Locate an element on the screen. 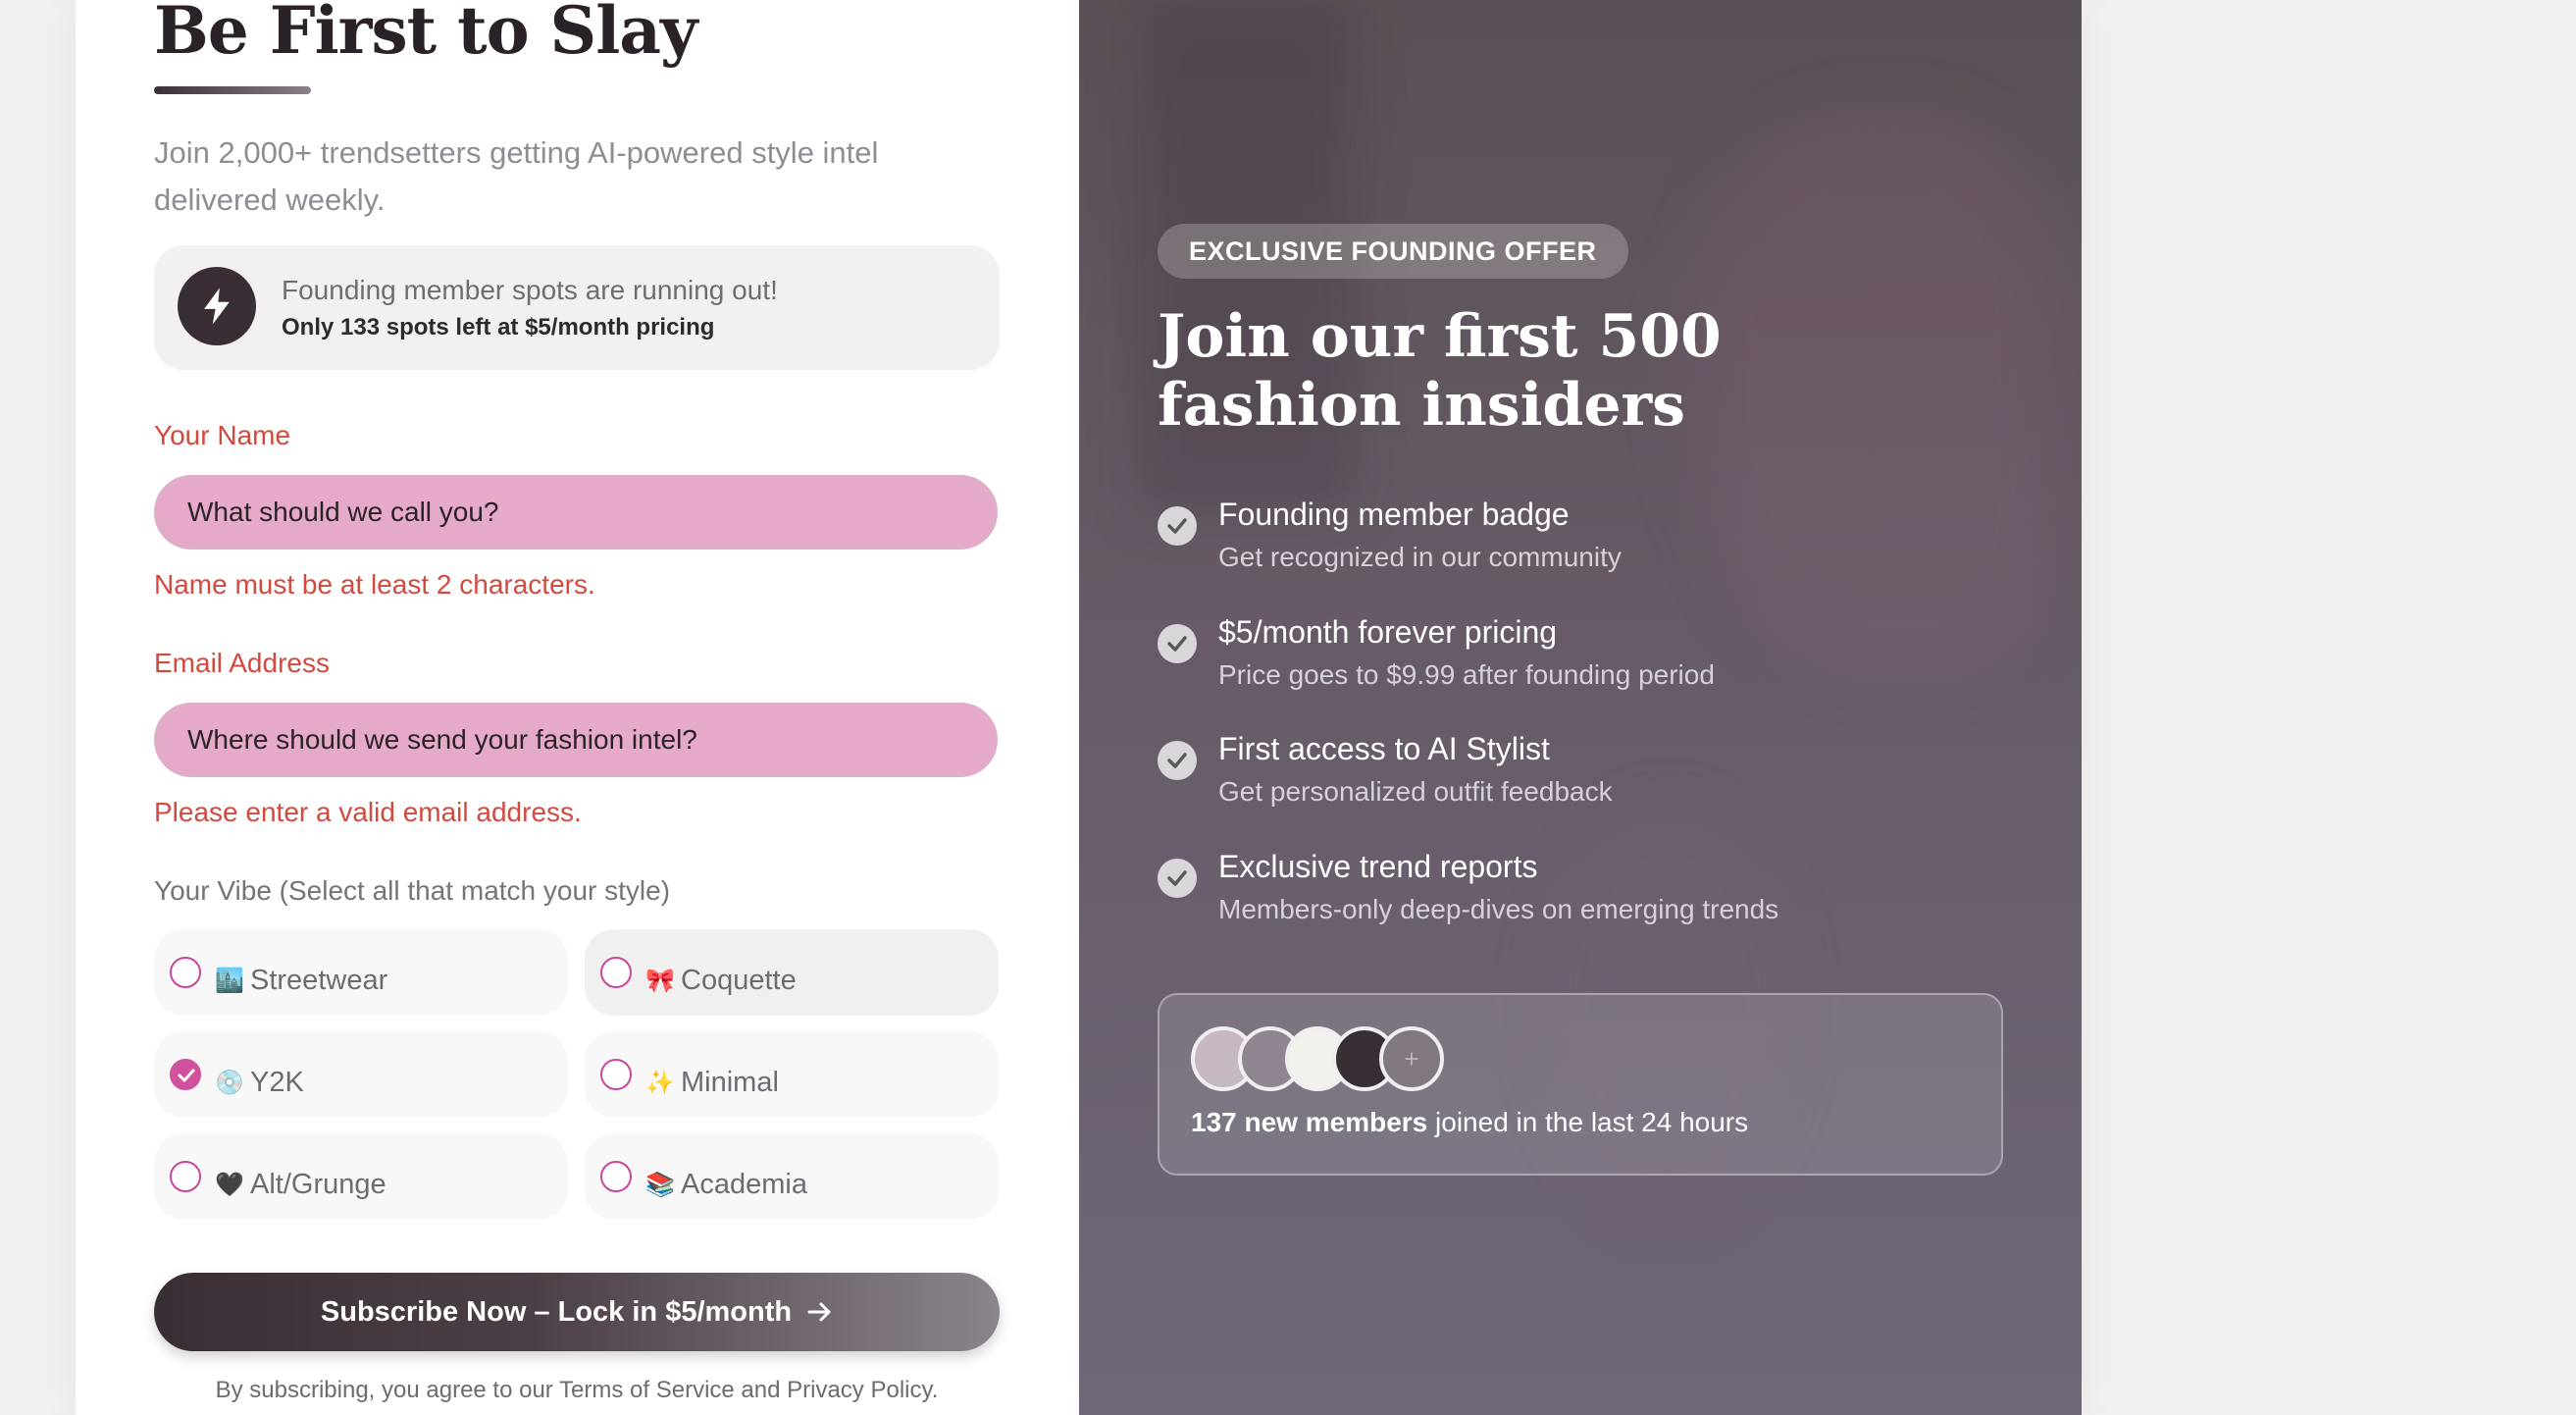  offer-headline: Join our first 500 fashion insiders is located at coordinates (1440, 371).